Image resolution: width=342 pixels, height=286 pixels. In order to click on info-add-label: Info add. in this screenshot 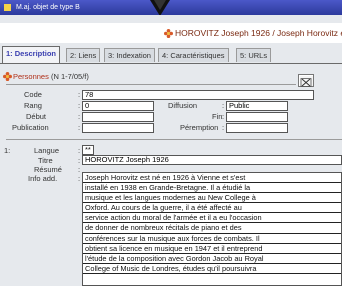, I will do `click(43, 178)`.